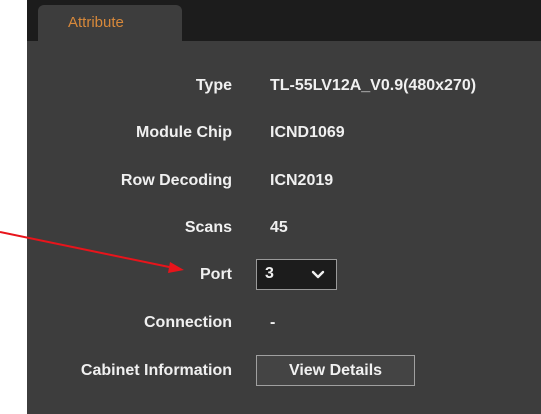 This screenshot has height=414, width=541. Describe the element at coordinates (156, 370) in the screenshot. I see `cabinet-information-label: Cabinet Information` at that location.